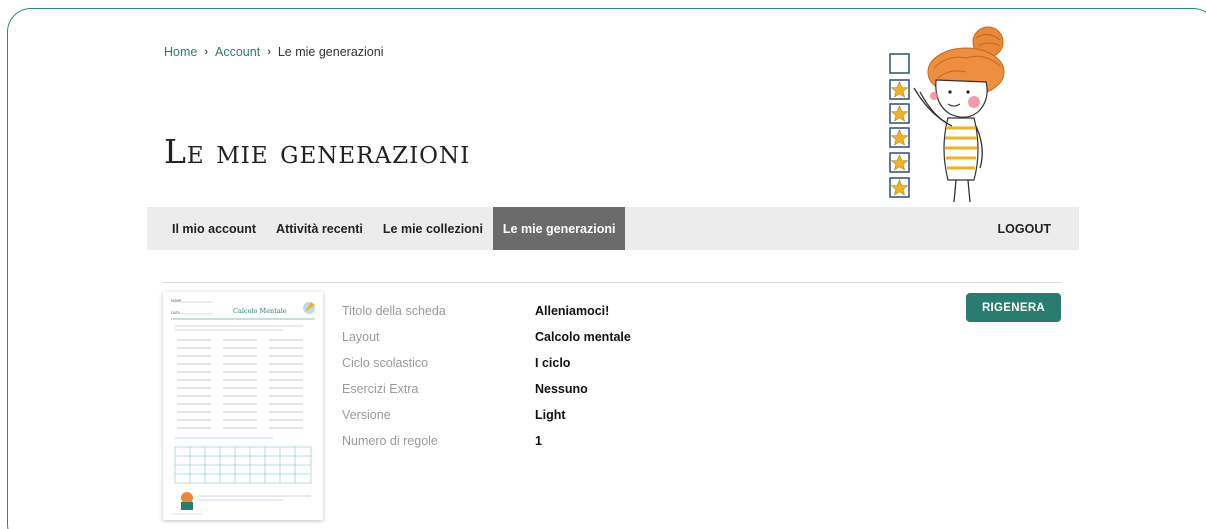  What do you see at coordinates (433, 228) in the screenshot?
I see `nav-item-my-collections: Le mie collezioni` at bounding box center [433, 228].